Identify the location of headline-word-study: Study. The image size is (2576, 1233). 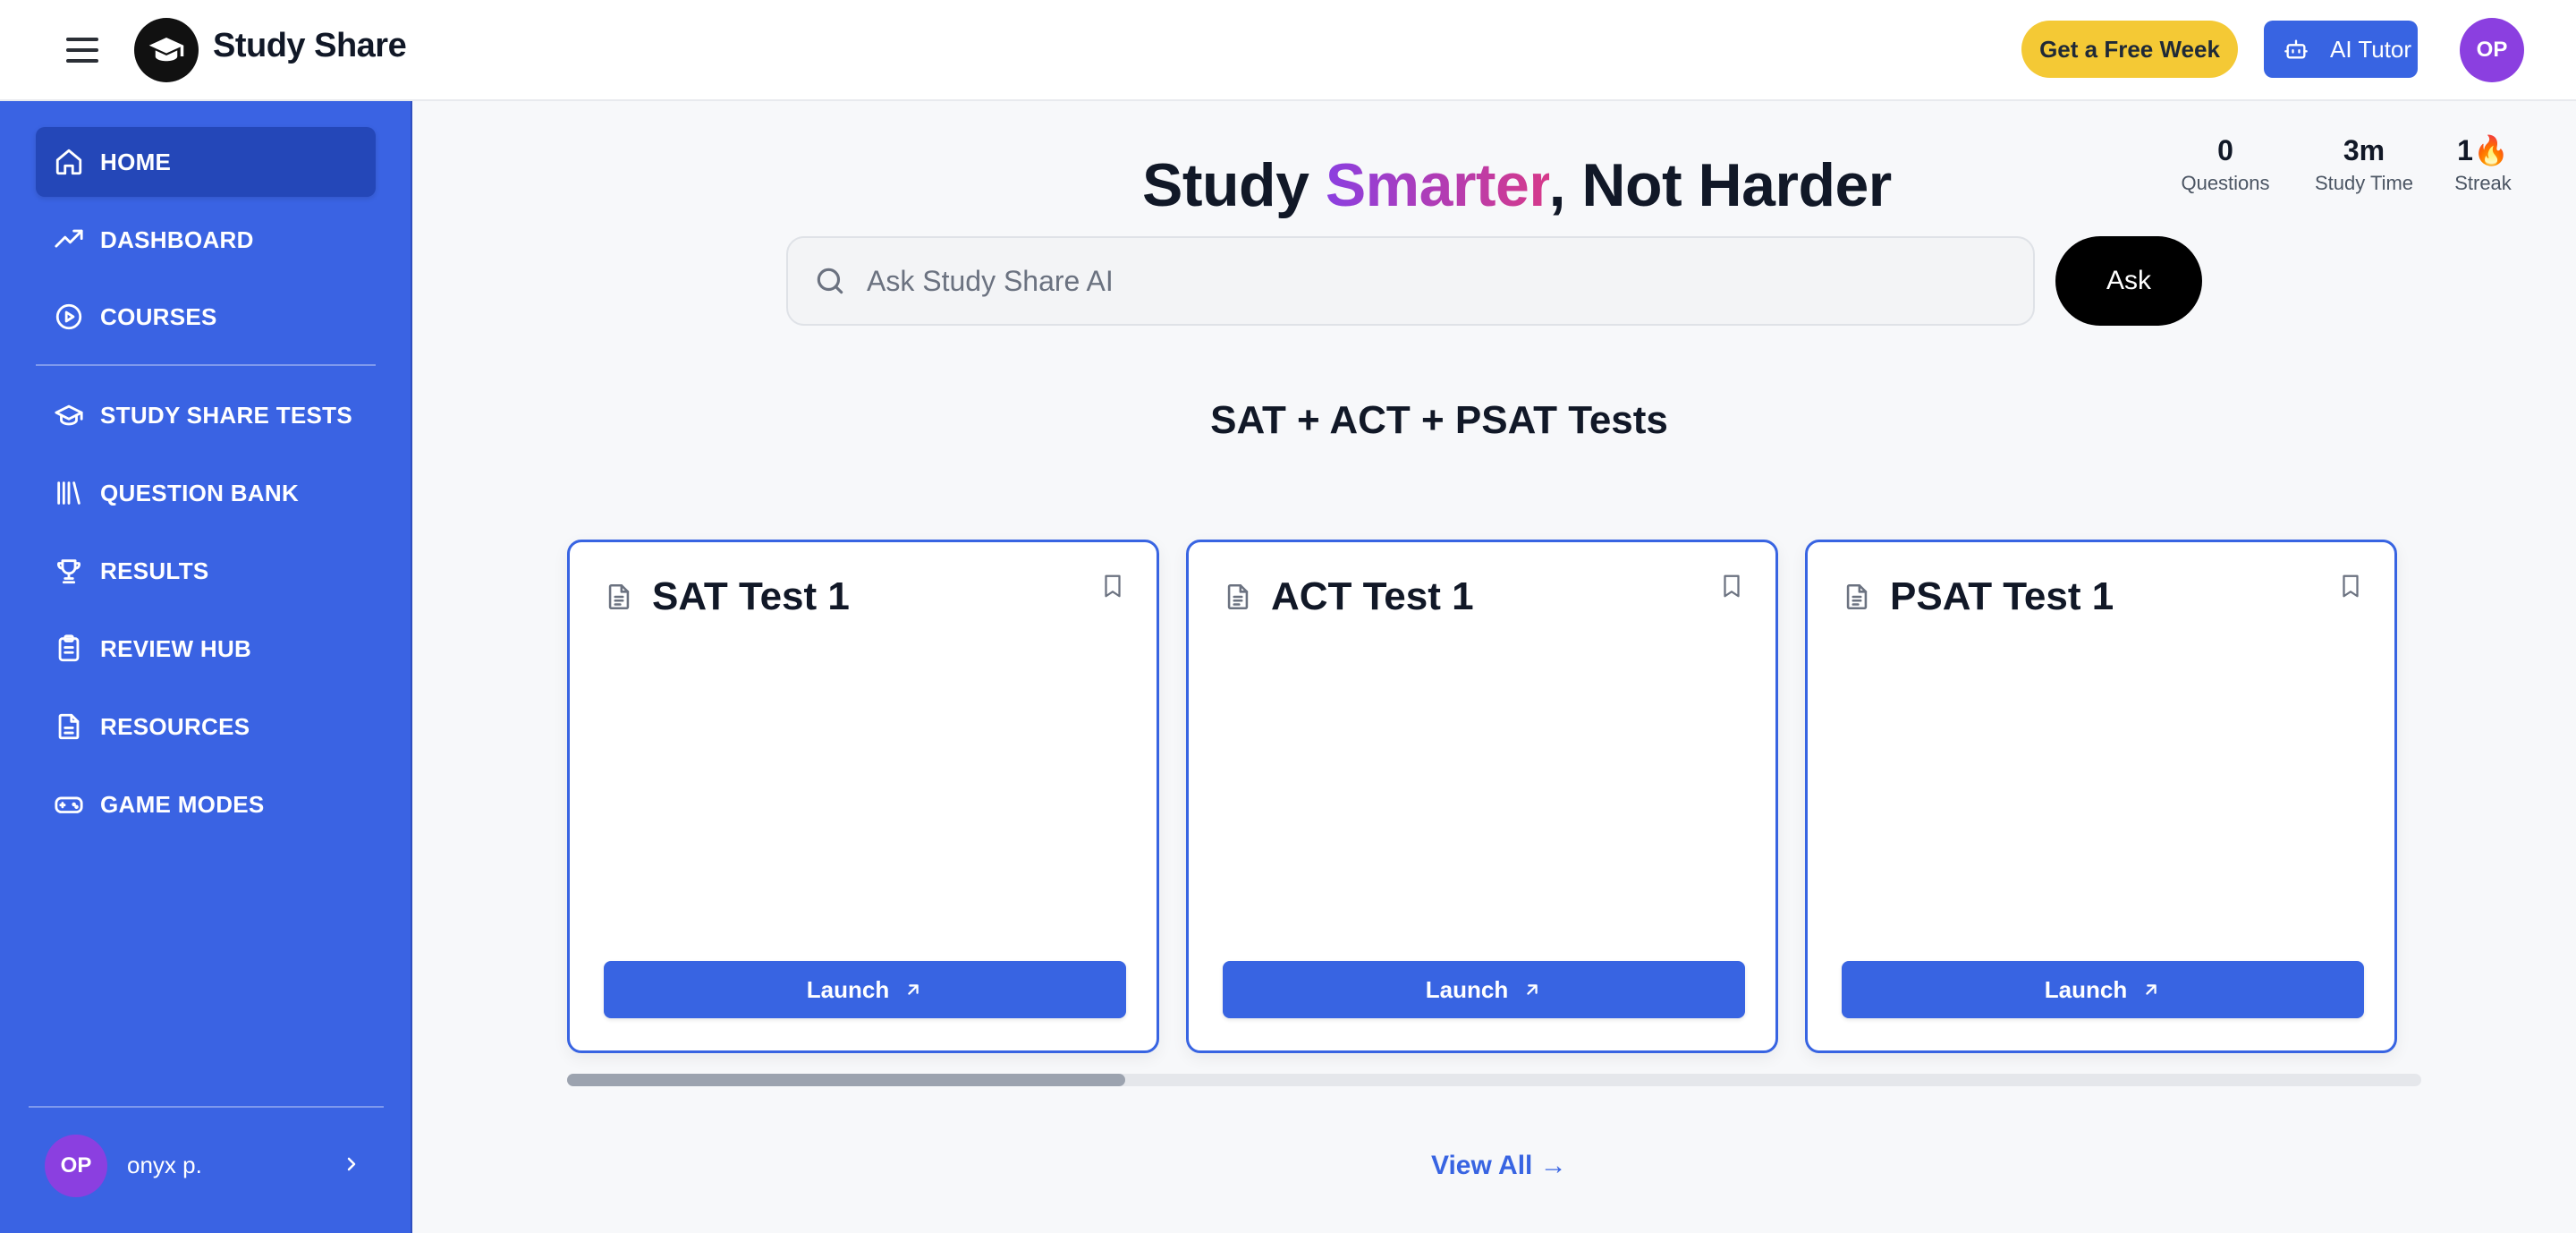
(1225, 185).